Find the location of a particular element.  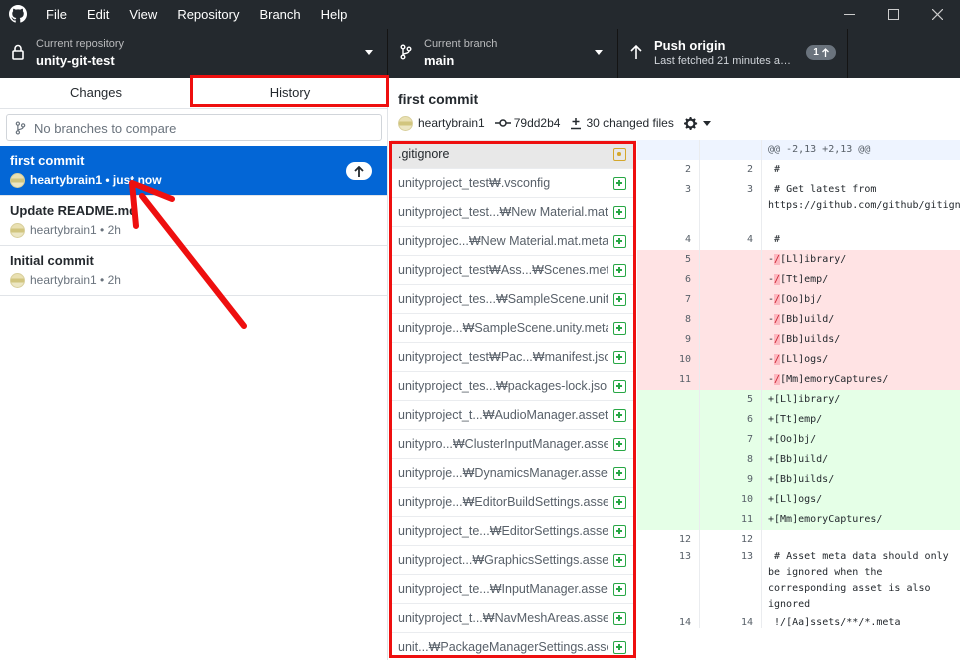

menu-repository: Repository is located at coordinates (208, 14).